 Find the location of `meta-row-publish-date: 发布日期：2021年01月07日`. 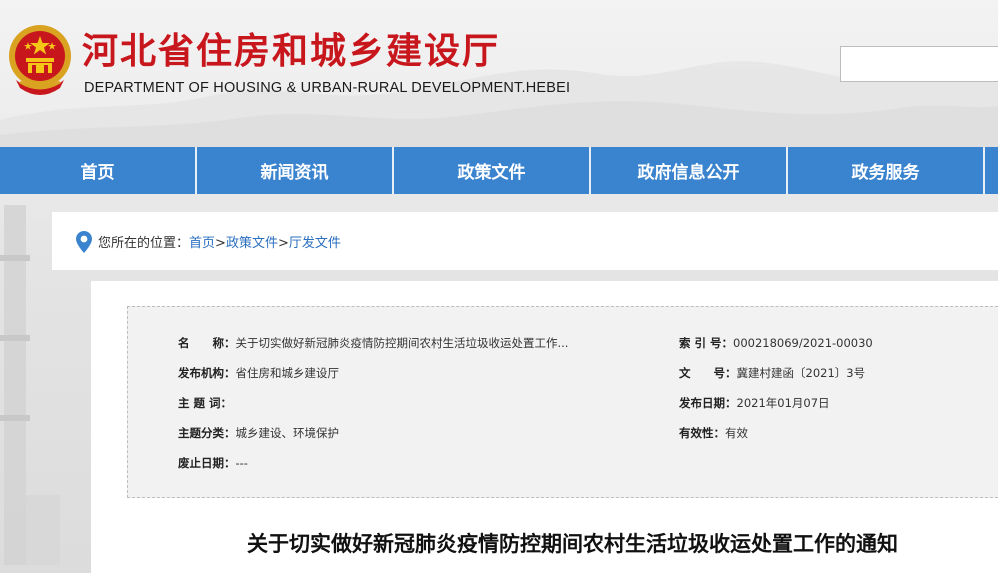

meta-row-publish-date: 发布日期：2021年01月07日 is located at coordinates (754, 403).